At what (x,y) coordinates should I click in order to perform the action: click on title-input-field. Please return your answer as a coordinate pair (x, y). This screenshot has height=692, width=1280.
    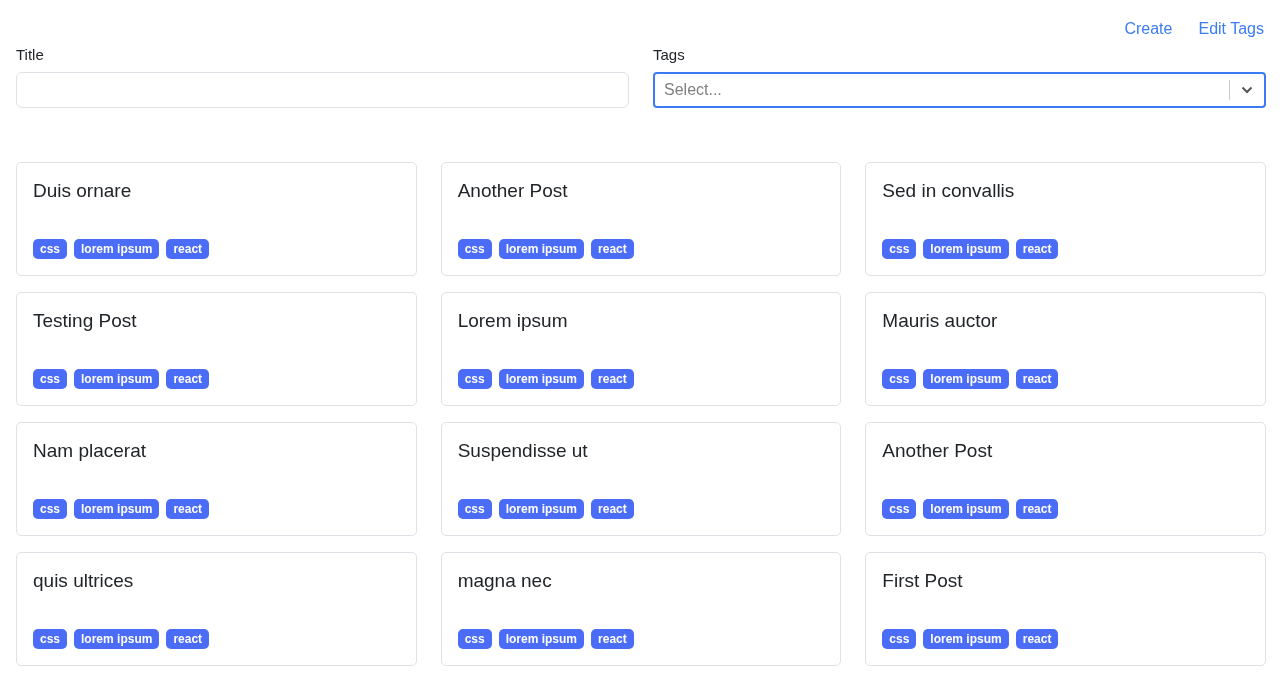
    Looking at the image, I should click on (322, 90).